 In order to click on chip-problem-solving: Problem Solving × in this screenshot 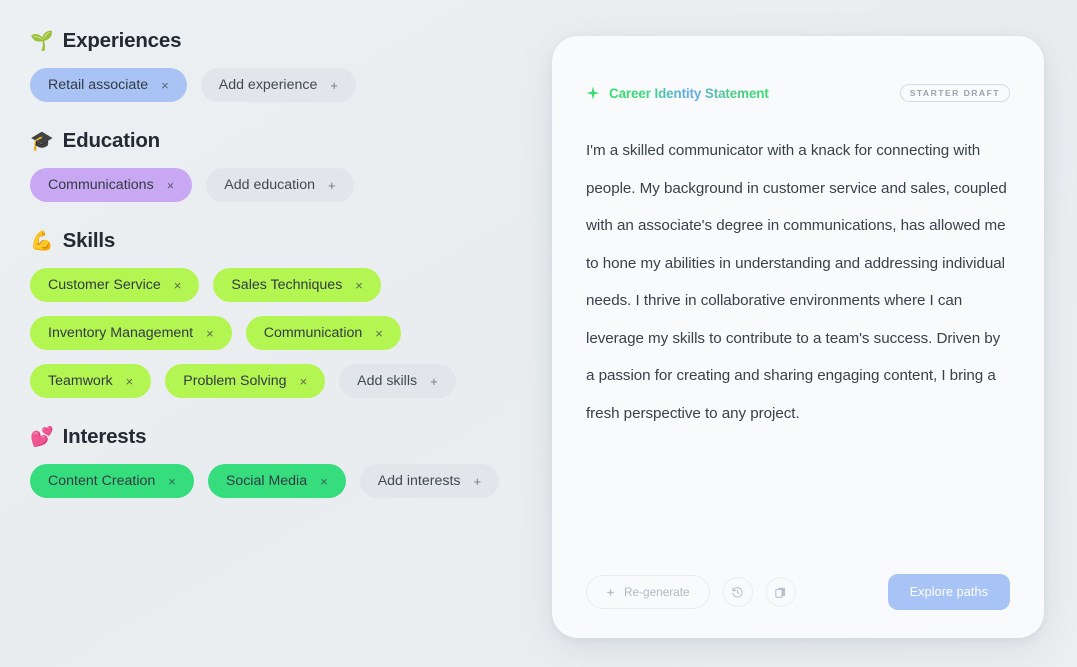, I will do `click(245, 381)`.